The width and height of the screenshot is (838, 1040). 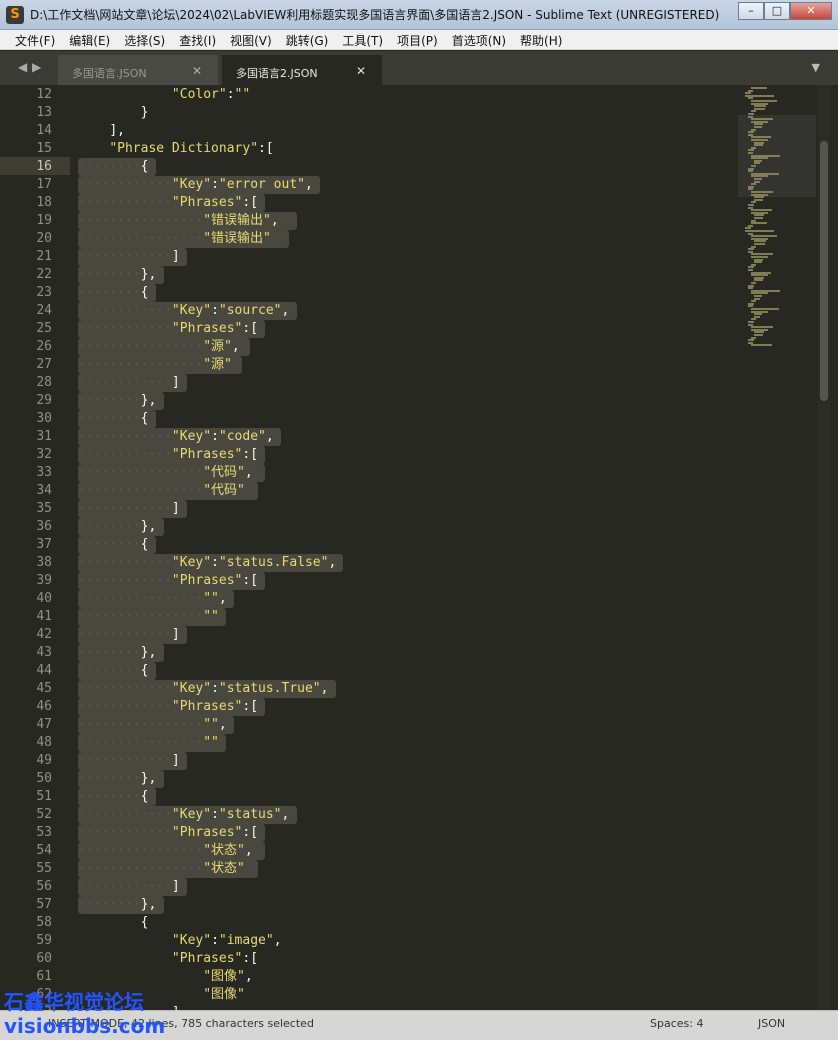 I want to click on menu-item: 首选项(N), so click(x=479, y=39).